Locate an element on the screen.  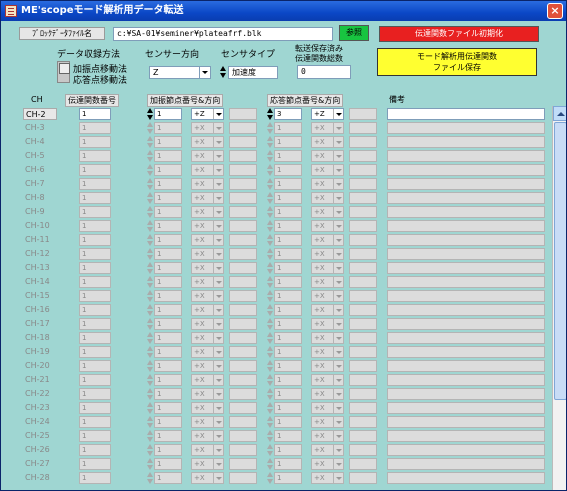
sensor-type-spinner is located at coordinates (223, 72).